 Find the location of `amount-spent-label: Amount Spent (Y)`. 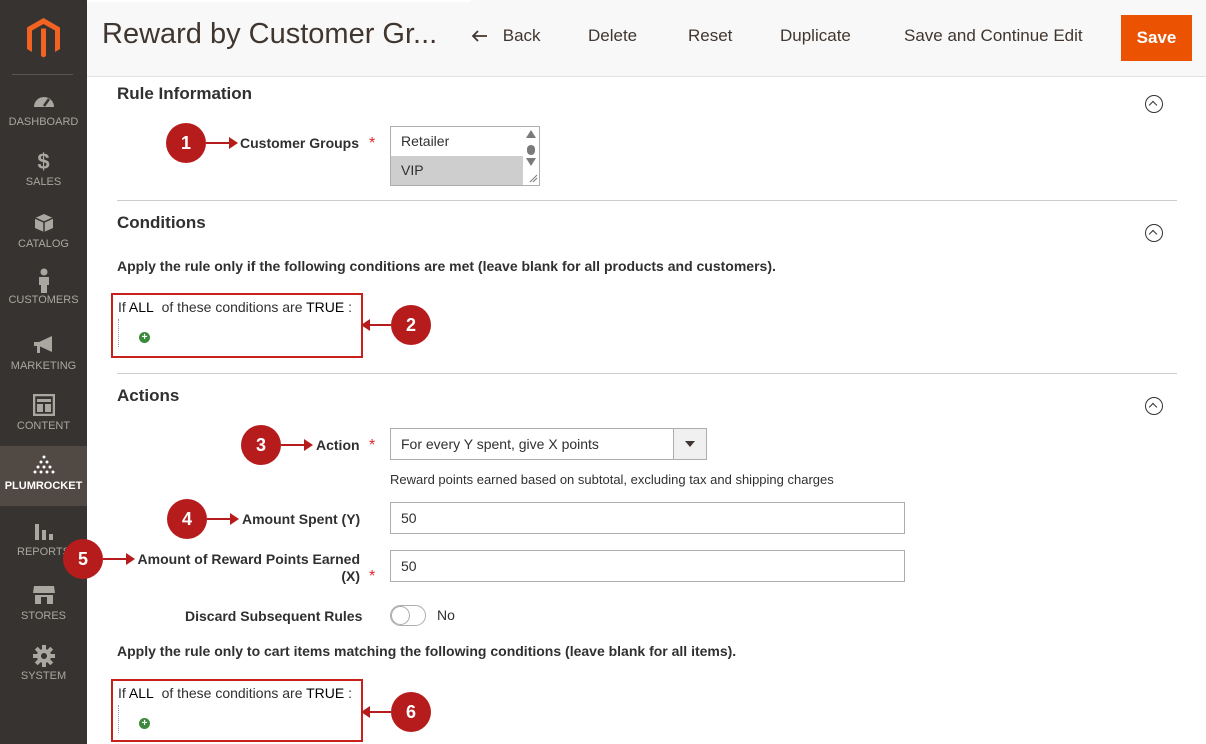

amount-spent-label: Amount Spent (Y) is located at coordinates (301, 519).